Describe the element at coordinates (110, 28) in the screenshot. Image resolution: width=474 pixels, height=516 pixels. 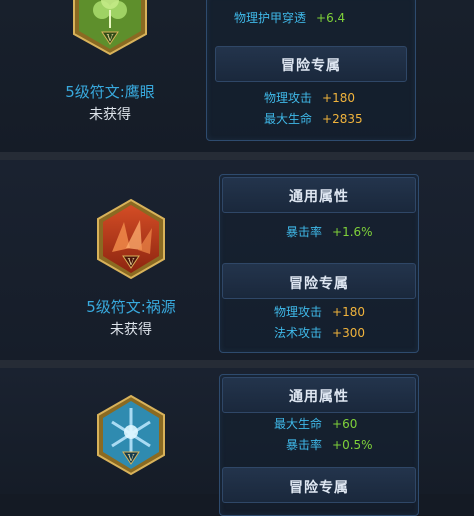
I see `green-rune-icon: V` at that location.